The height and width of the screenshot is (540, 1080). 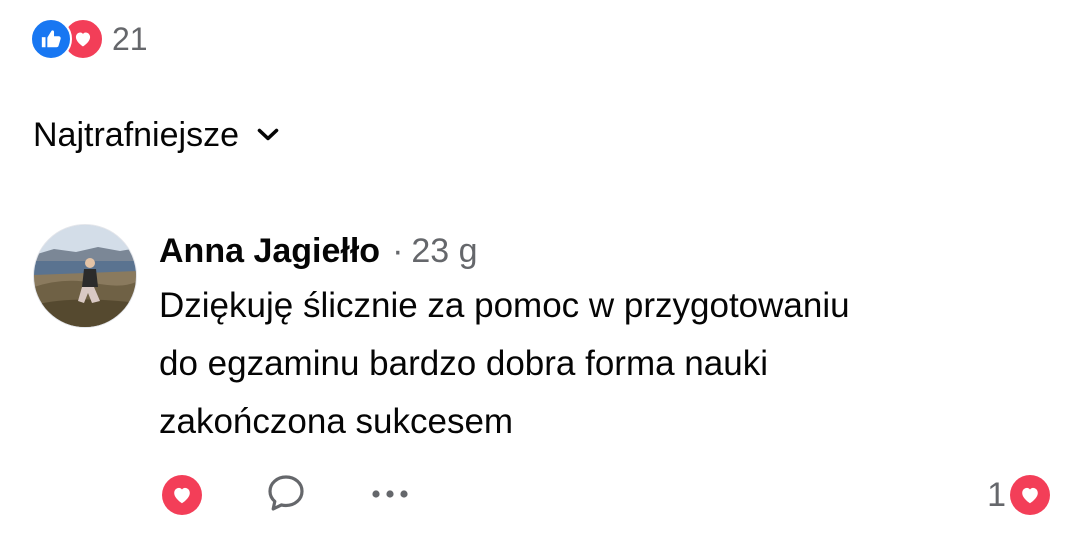 I want to click on comment-header: Anna Jagiełło · 23 g, so click(x=599, y=251).